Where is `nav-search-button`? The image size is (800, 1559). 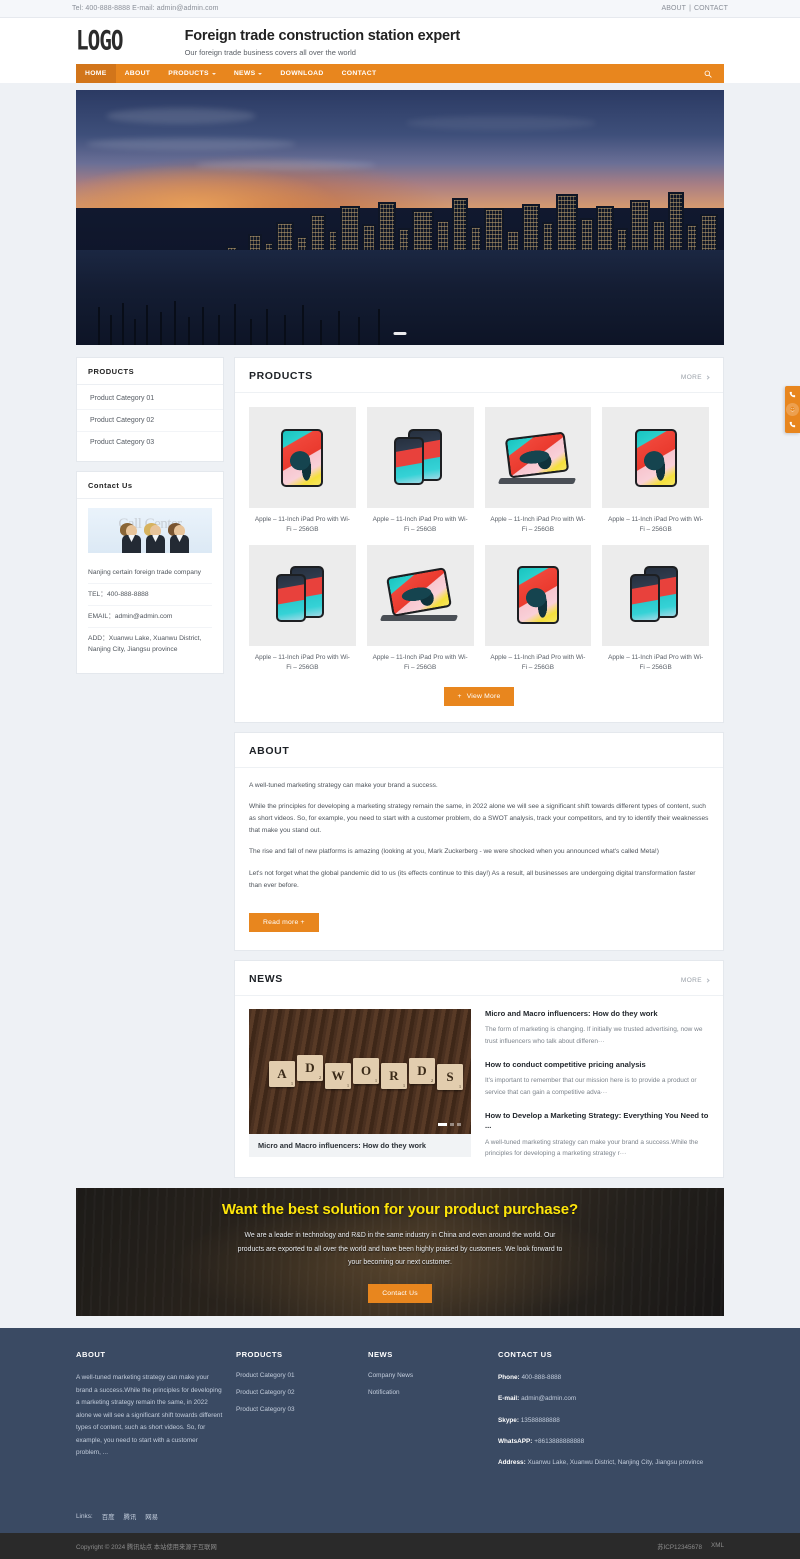 nav-search-button is located at coordinates (708, 73).